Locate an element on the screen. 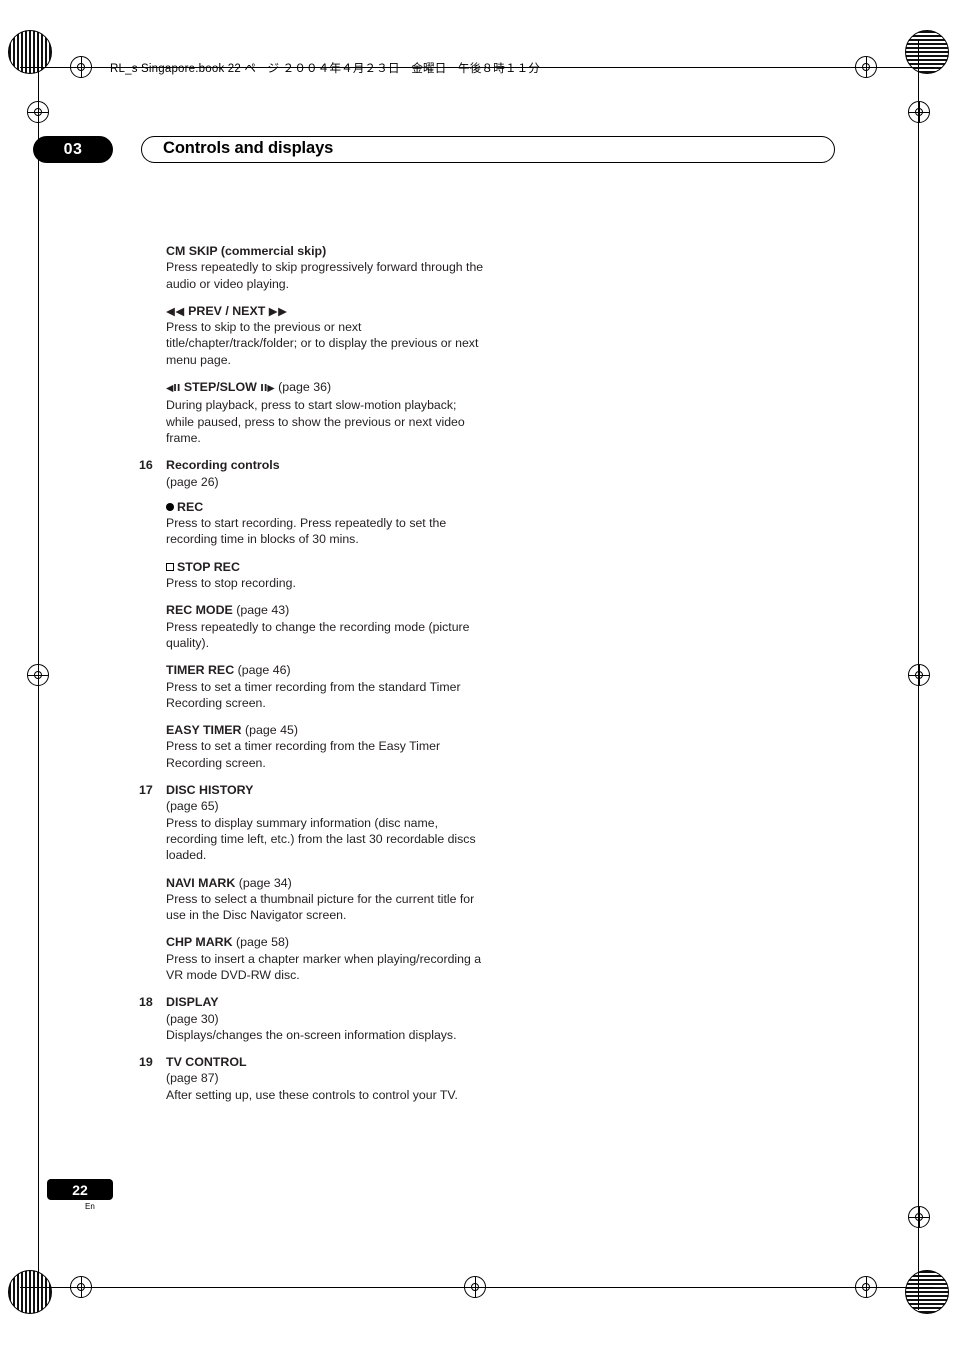  step-forward-icon: II▶ is located at coordinates (267, 389).